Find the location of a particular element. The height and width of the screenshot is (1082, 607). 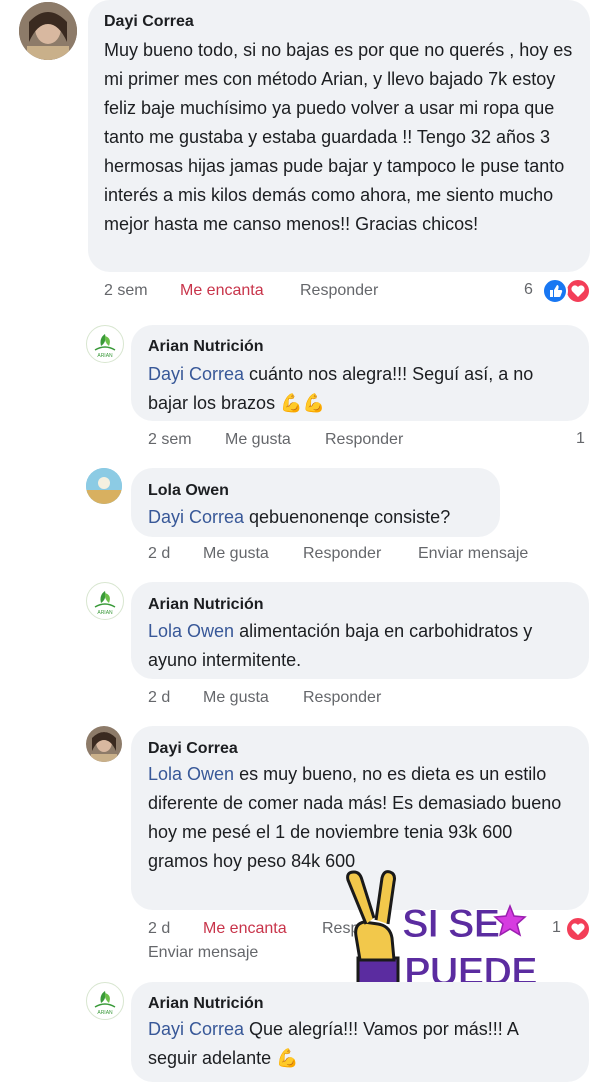

reply-author: Lola Owen is located at coordinates (188, 491).